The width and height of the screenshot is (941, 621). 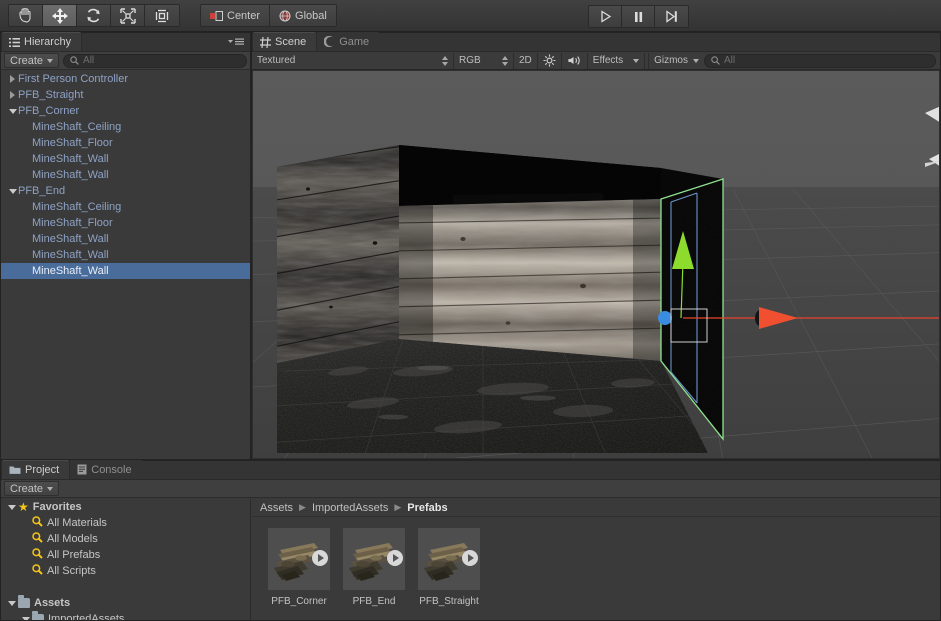 I want to click on asset-label: PFB_Corner, so click(x=299, y=601).